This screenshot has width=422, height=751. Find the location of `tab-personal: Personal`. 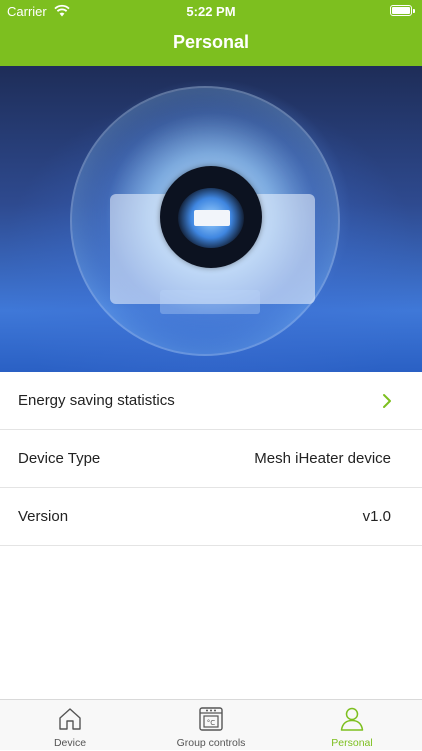

tab-personal: Personal is located at coordinates (352, 725).